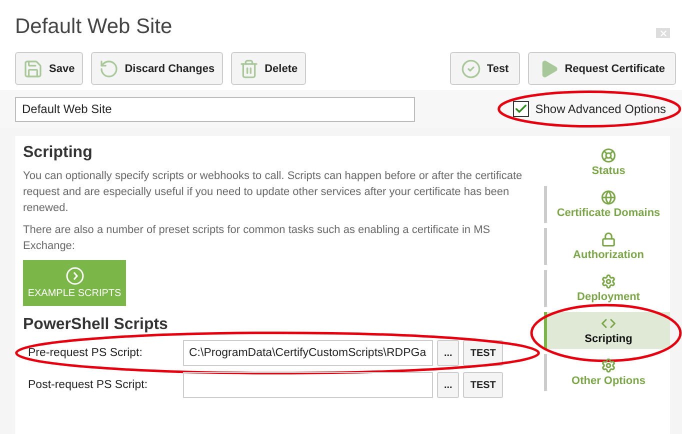 The height and width of the screenshot is (434, 682). Describe the element at coordinates (75, 276) in the screenshot. I see `chevron-circle-icon` at that location.